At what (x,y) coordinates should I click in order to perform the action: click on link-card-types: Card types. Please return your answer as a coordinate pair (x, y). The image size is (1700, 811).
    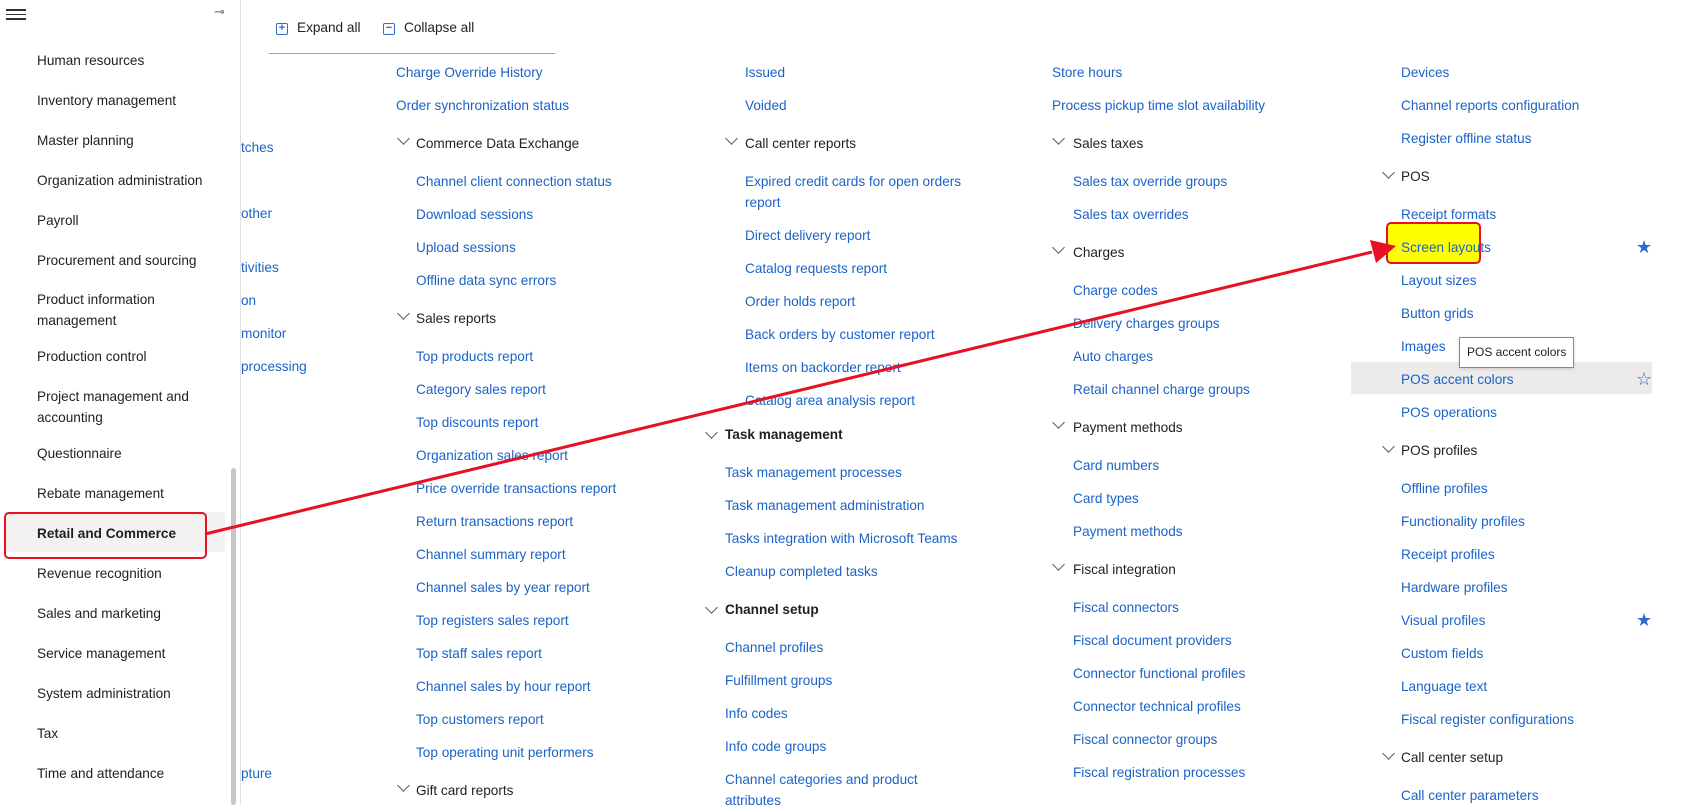
    Looking at the image, I should click on (1106, 498).